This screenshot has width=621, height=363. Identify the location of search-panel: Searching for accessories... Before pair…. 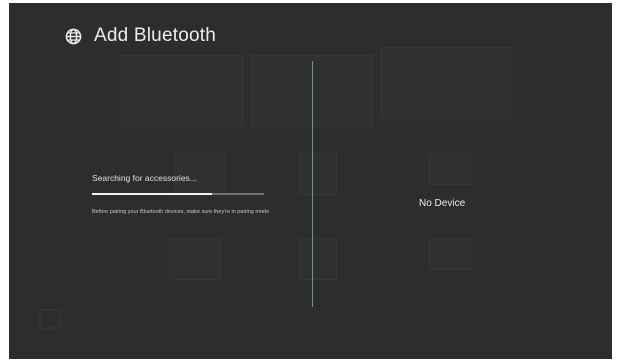
(184, 194).